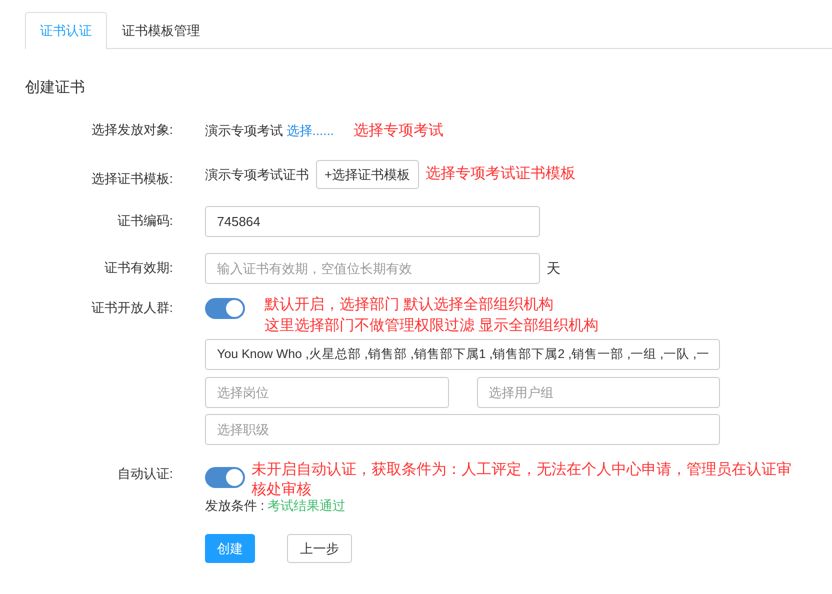  Describe the element at coordinates (368, 174) in the screenshot. I see `select-template-button: +选择证书模板` at that location.